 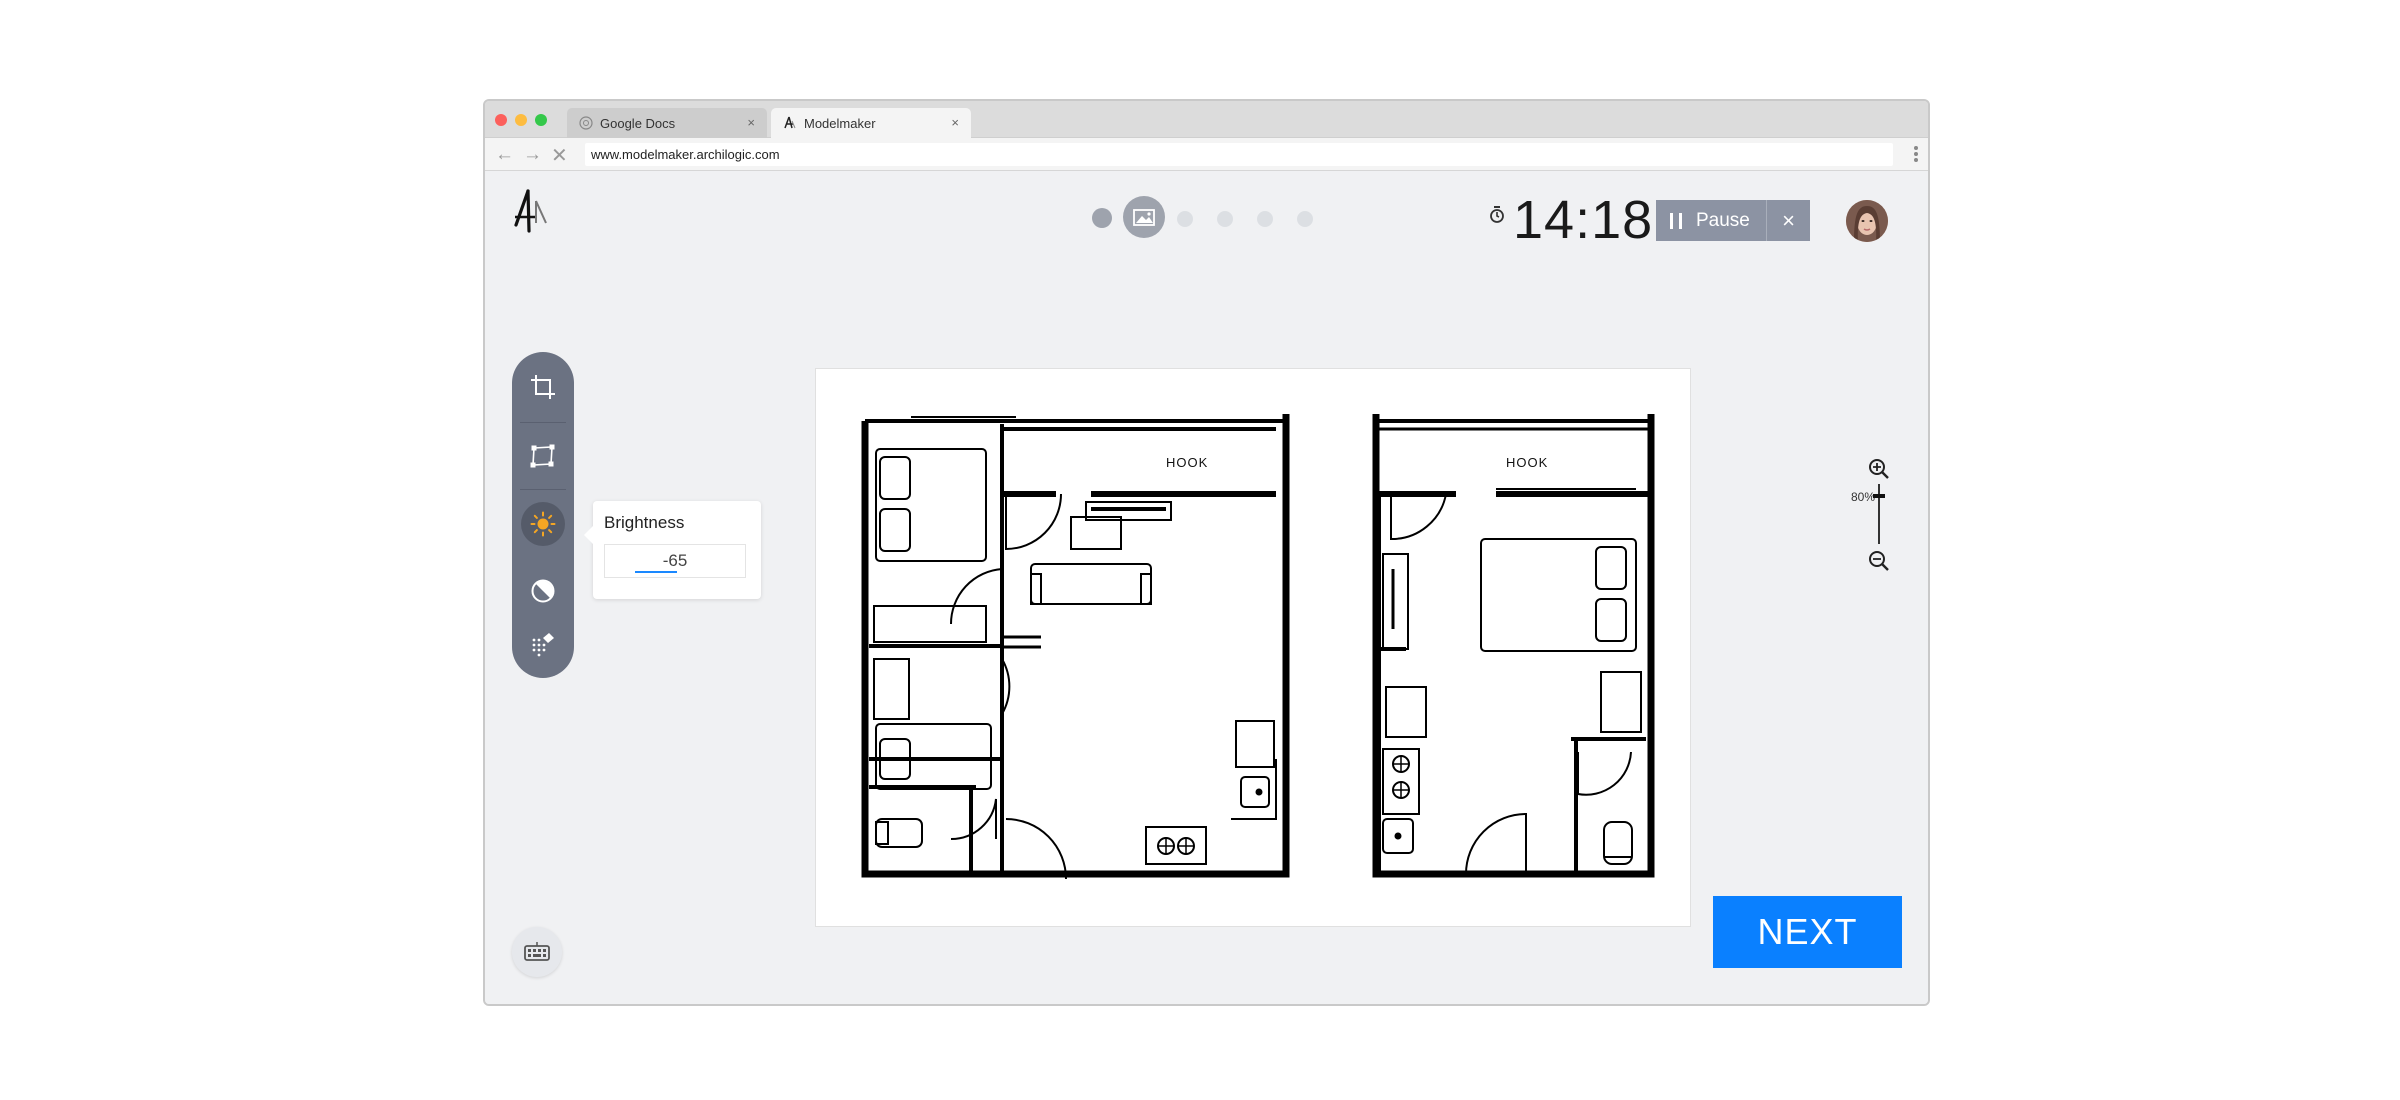 What do you see at coordinates (1239, 154) in the screenshot?
I see `url-field: www.modelmaker.archilogic.com` at bounding box center [1239, 154].